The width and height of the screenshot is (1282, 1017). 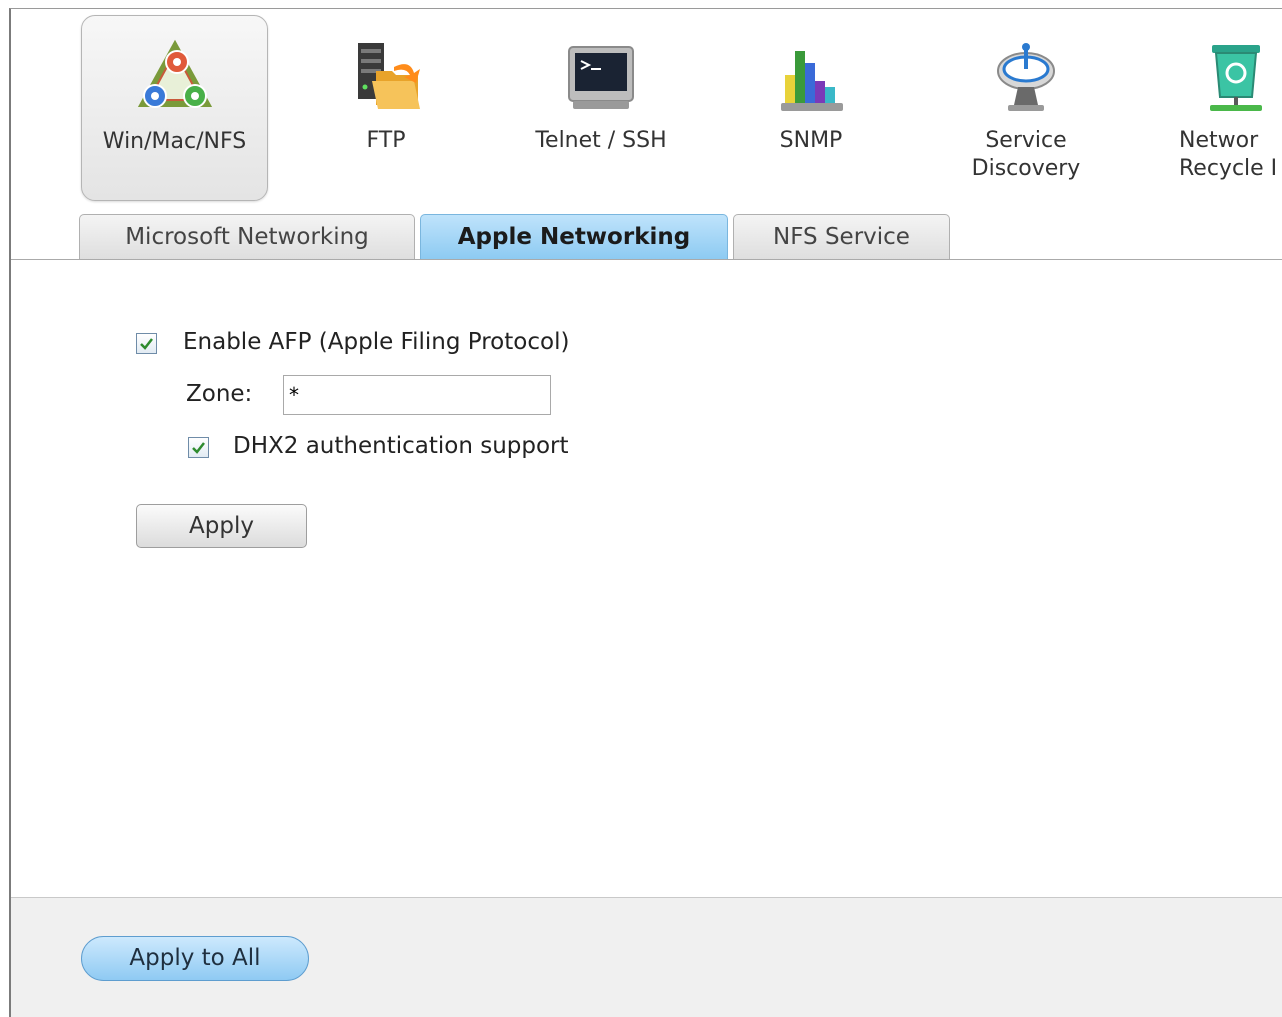 I want to click on service-label: Win/Mac/NFS, so click(x=174, y=141).